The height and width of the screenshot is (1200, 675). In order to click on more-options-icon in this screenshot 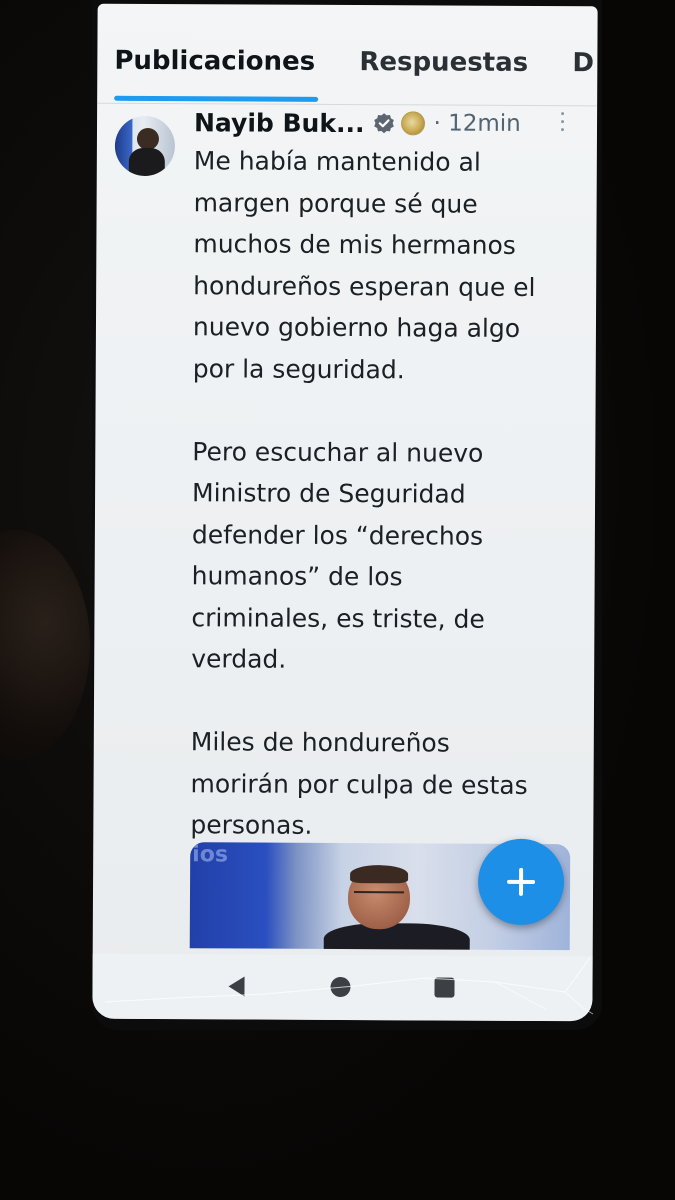, I will do `click(562, 125)`.